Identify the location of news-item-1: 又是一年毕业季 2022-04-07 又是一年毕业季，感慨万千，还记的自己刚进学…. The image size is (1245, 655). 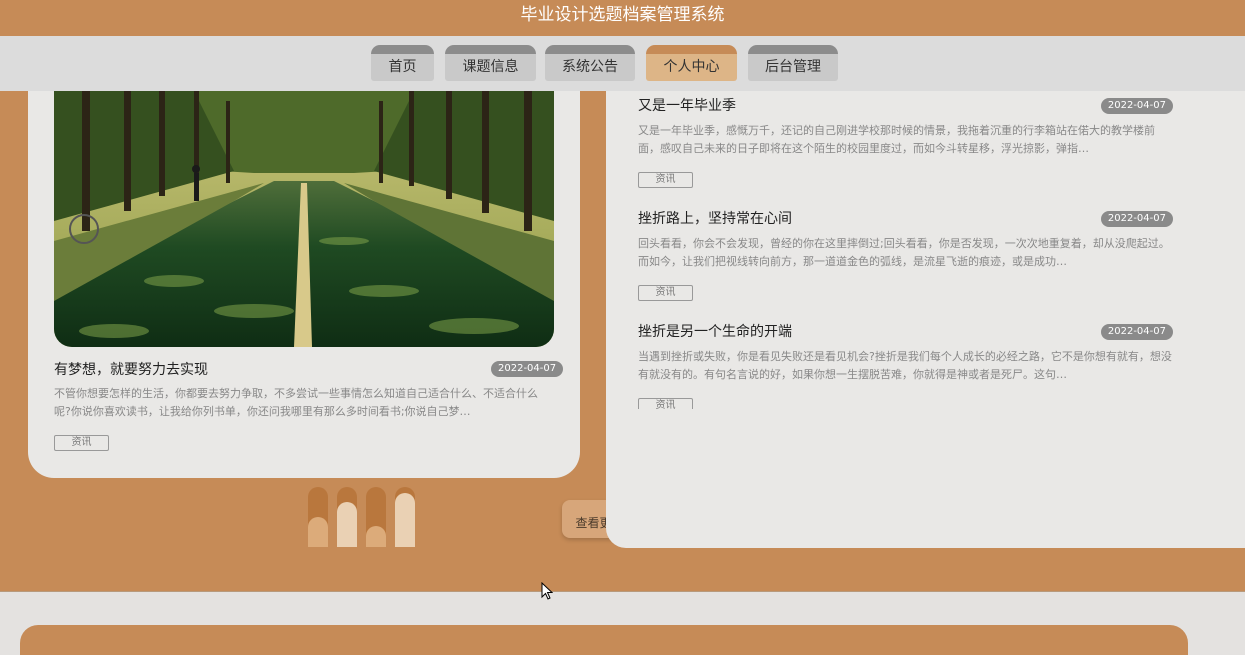
(905, 143).